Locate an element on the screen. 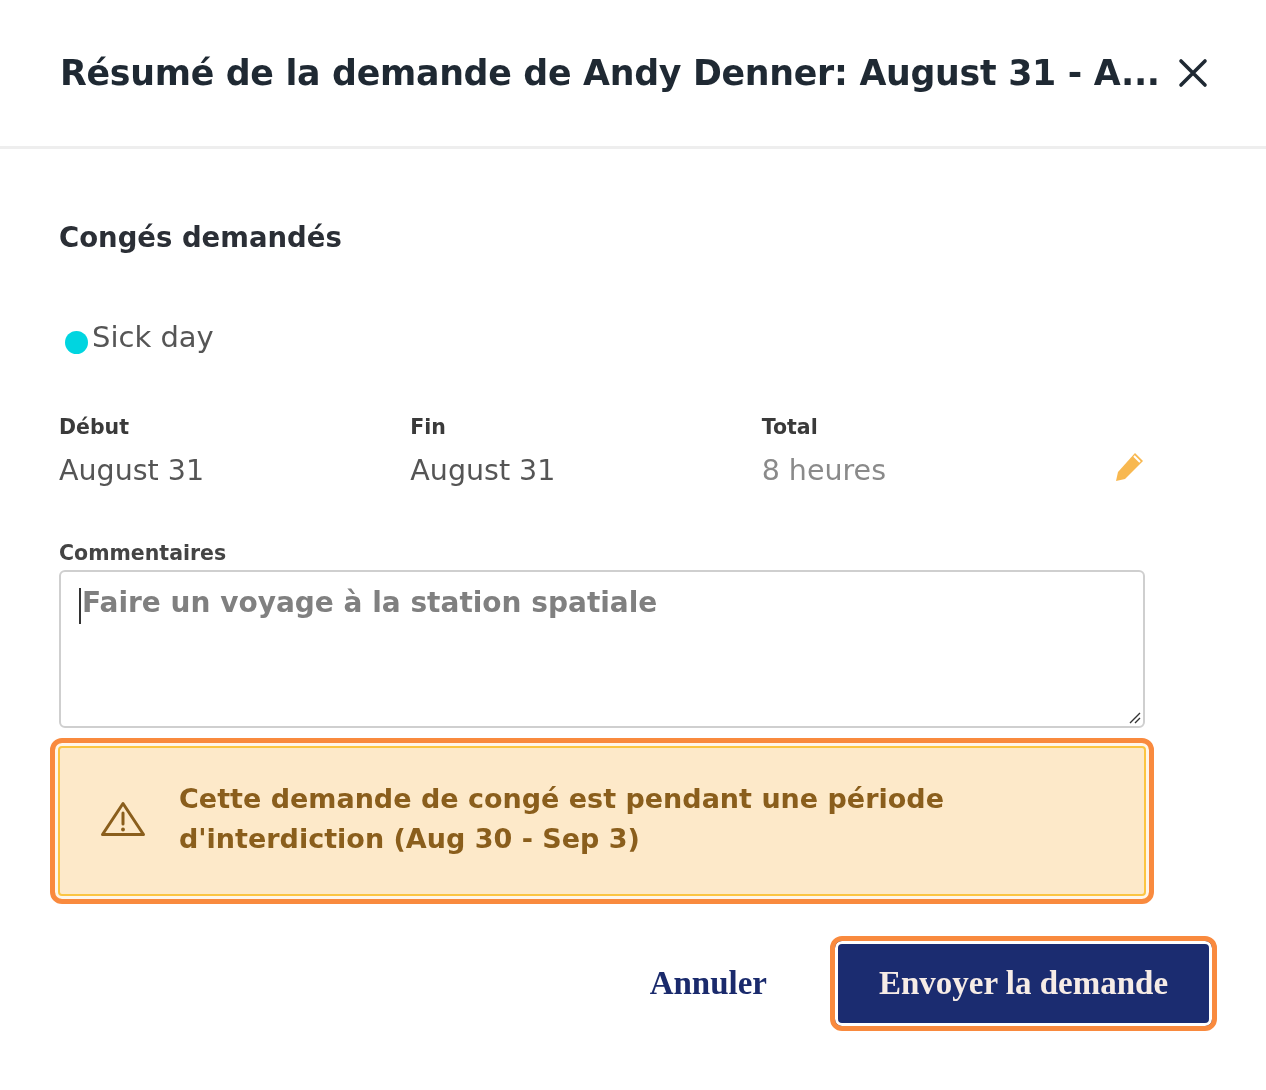 The image size is (1266, 1090). detail-value: 8 heures is located at coordinates (823, 471).